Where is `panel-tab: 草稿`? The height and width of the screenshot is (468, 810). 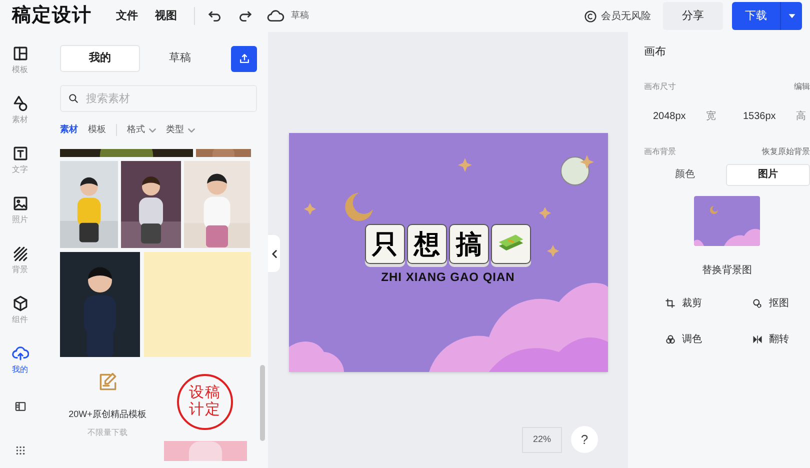
panel-tab: 草稿 is located at coordinates (180, 58).